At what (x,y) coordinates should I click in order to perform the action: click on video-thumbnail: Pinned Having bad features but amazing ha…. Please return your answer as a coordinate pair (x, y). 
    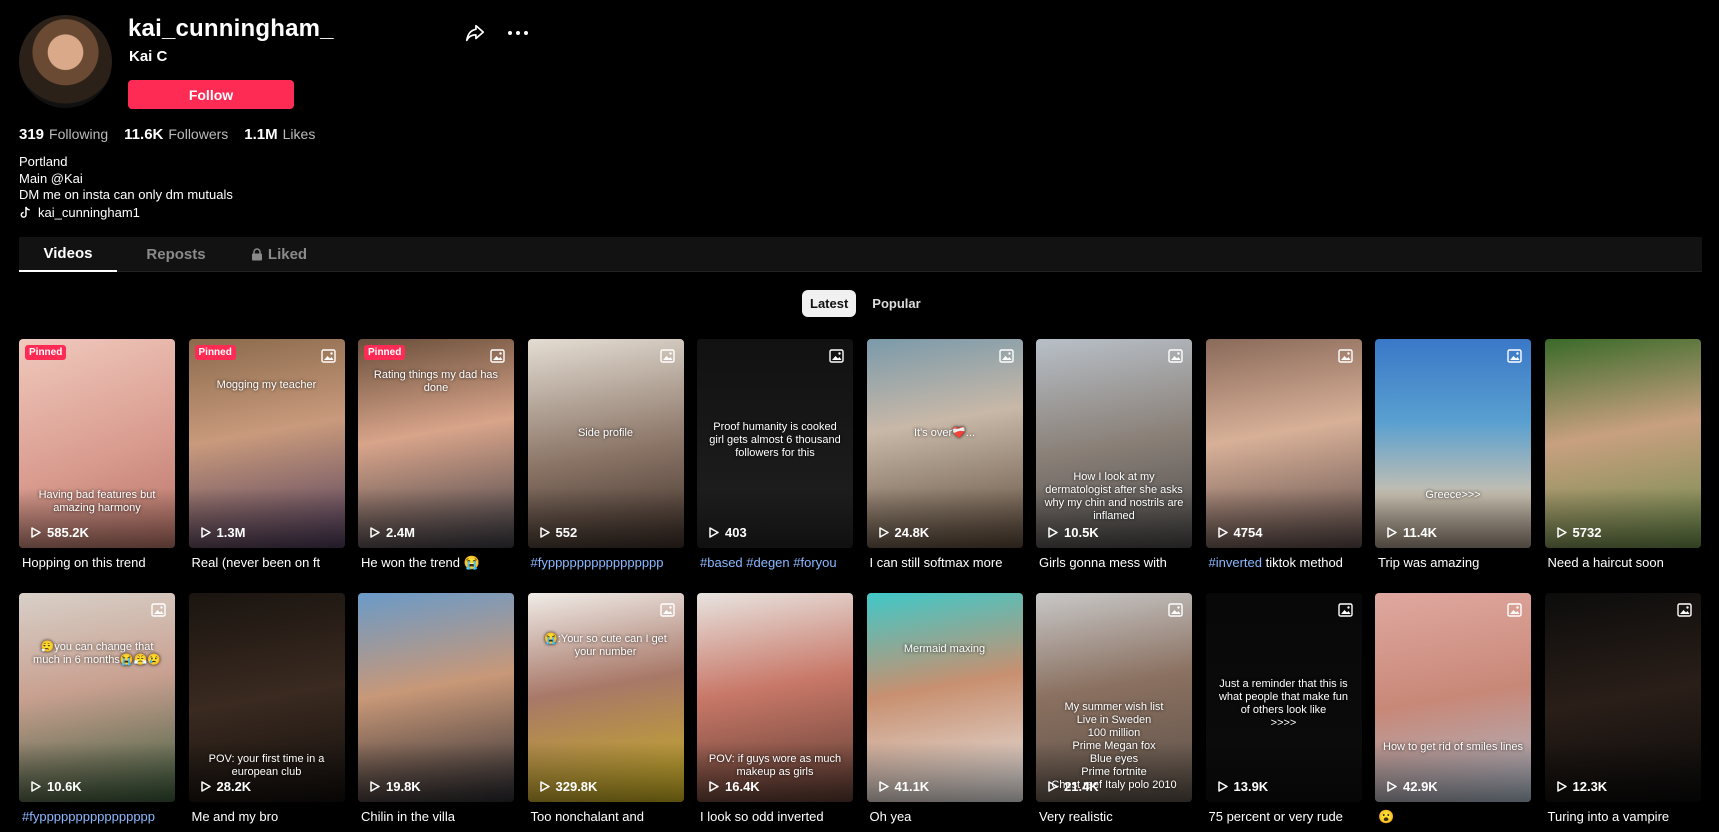
    Looking at the image, I should click on (97, 443).